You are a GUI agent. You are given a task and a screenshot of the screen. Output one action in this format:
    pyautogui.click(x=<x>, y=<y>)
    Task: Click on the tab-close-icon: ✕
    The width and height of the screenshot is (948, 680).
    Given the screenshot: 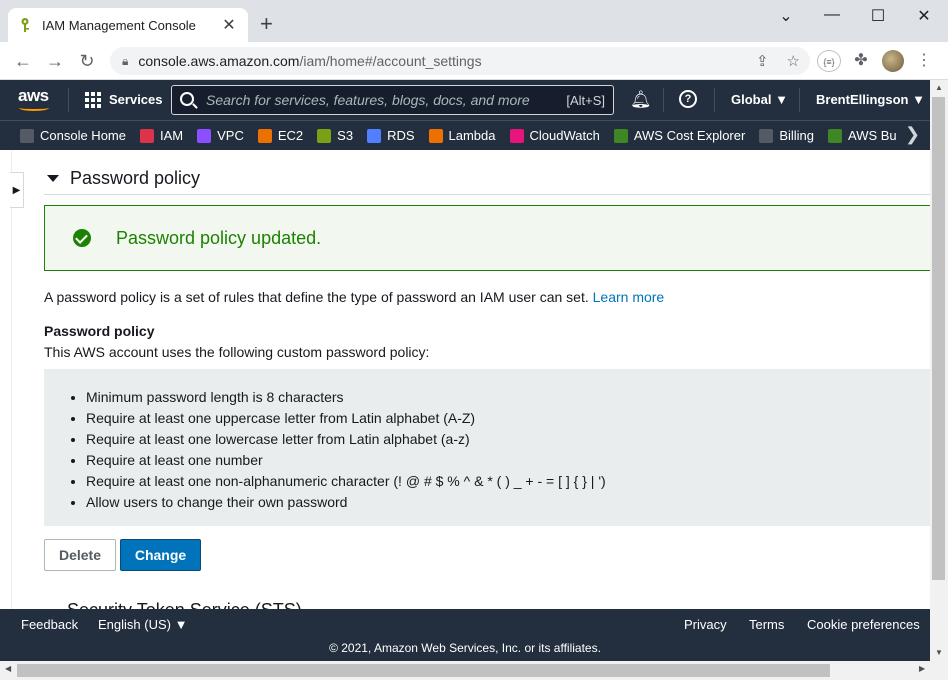 What is the action you would take?
    pyautogui.click(x=229, y=25)
    